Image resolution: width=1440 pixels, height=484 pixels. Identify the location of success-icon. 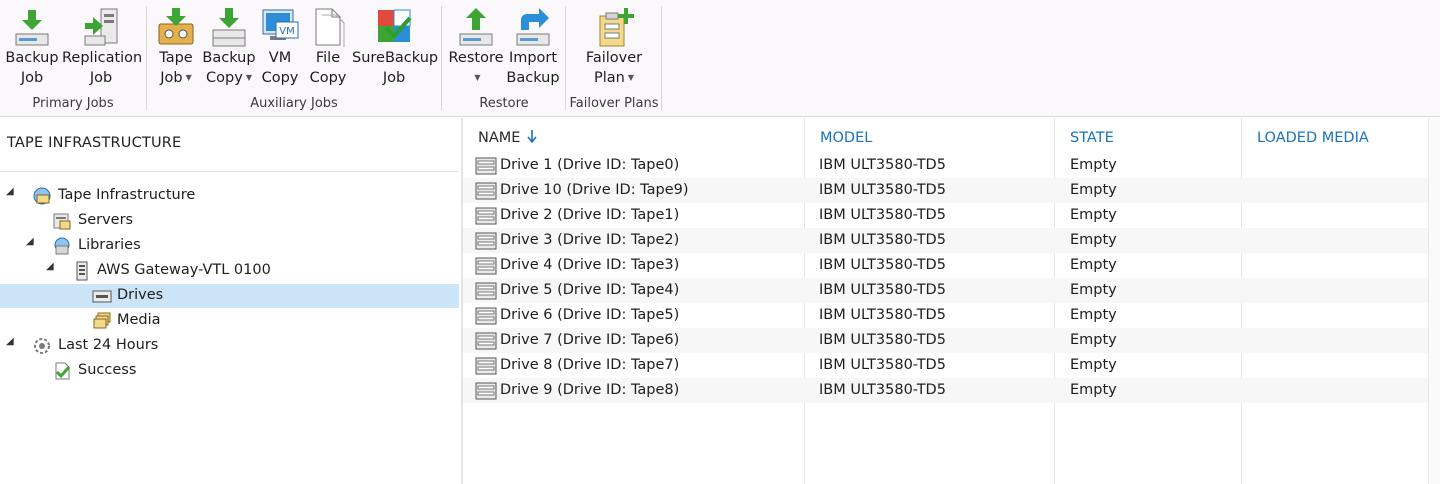
(63, 371).